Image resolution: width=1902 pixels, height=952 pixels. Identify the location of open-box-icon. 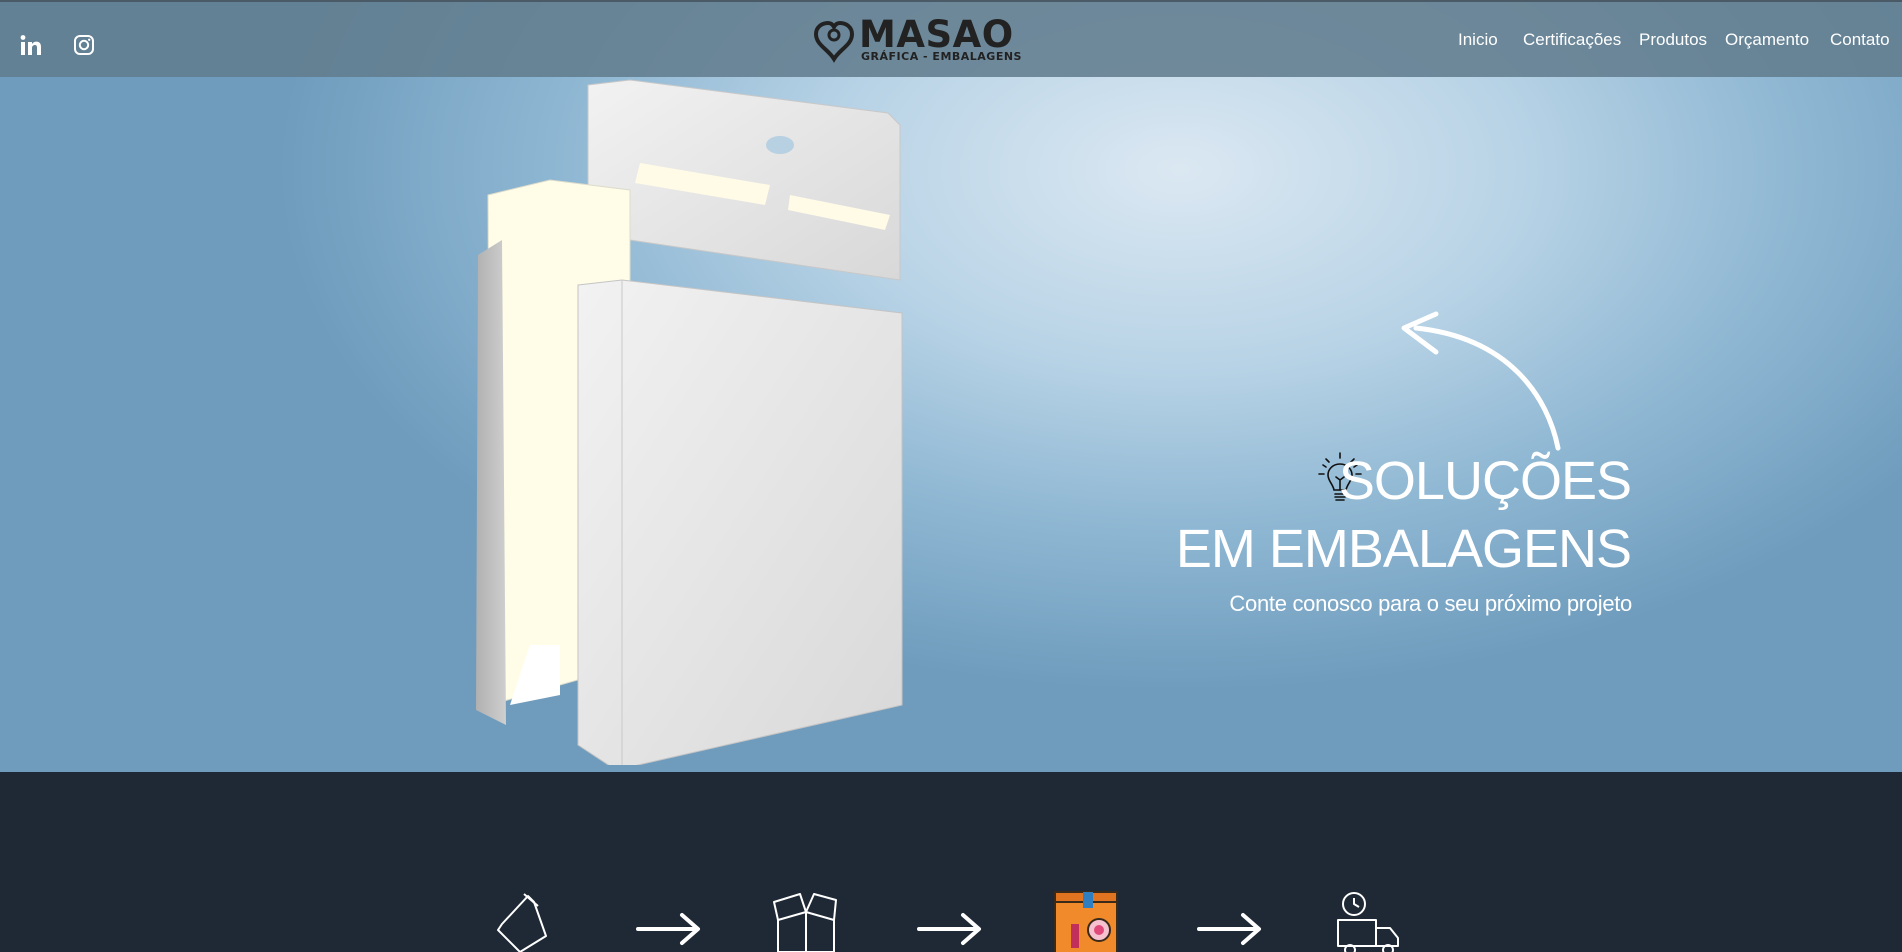
(805, 922).